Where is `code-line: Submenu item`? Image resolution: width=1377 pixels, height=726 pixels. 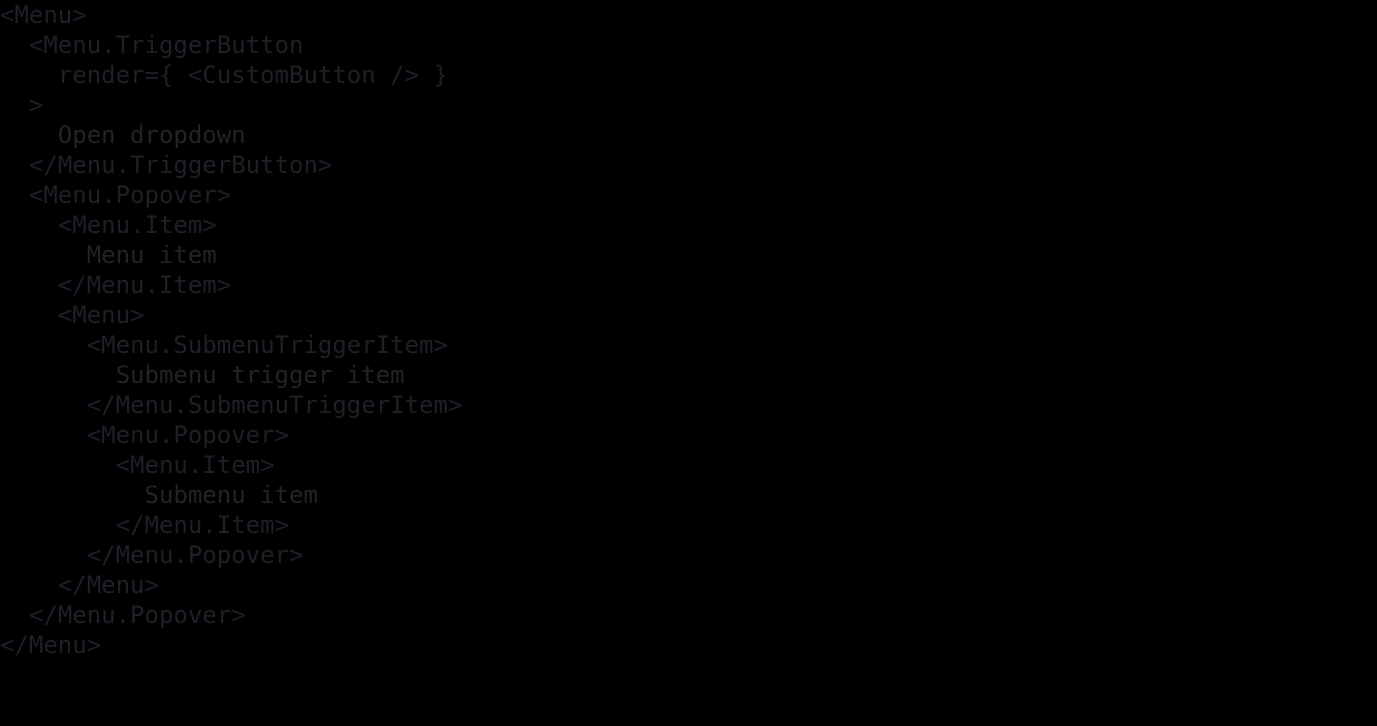
code-line: Submenu item is located at coordinates (688, 495).